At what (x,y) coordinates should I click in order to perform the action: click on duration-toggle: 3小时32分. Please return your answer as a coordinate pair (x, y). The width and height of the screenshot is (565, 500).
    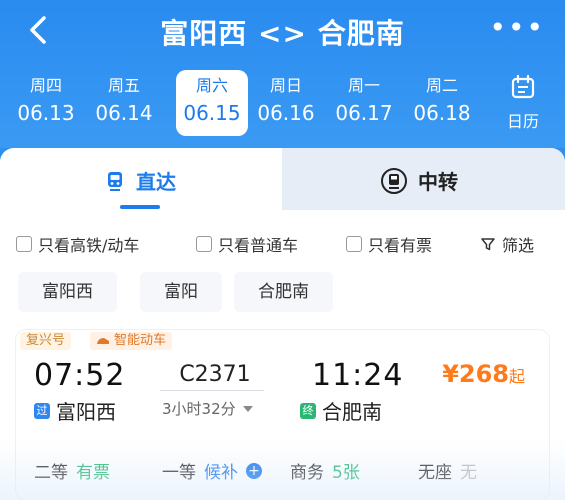
    Looking at the image, I should click on (208, 408).